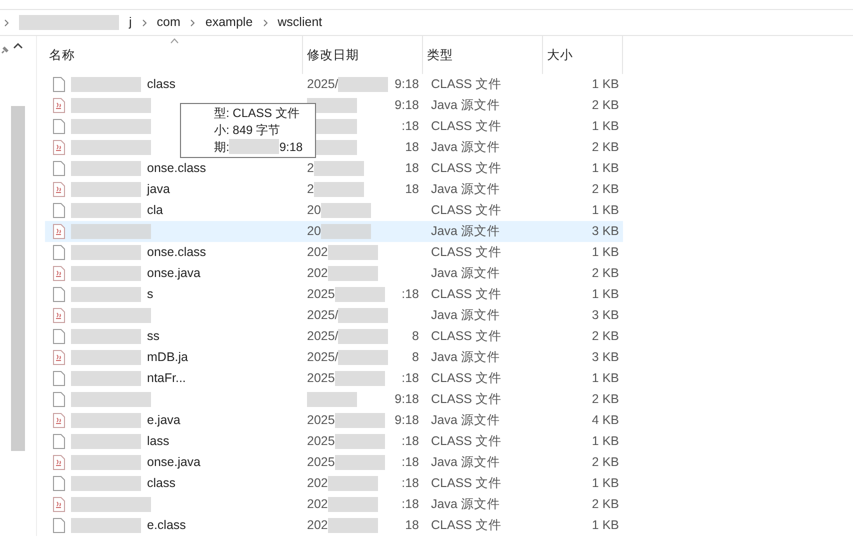 This screenshot has height=538, width=853. I want to click on modified-date: 20, so click(314, 211).